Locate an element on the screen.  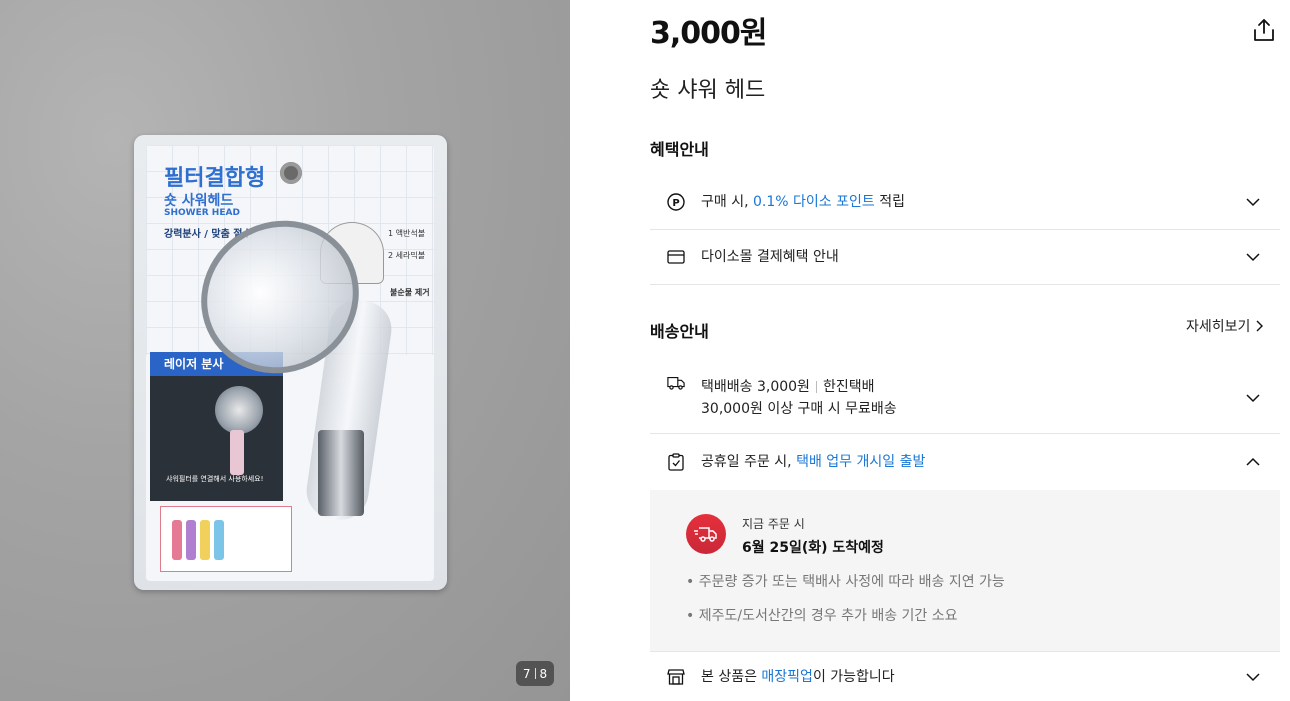
hang-hole is located at coordinates (291, 173).